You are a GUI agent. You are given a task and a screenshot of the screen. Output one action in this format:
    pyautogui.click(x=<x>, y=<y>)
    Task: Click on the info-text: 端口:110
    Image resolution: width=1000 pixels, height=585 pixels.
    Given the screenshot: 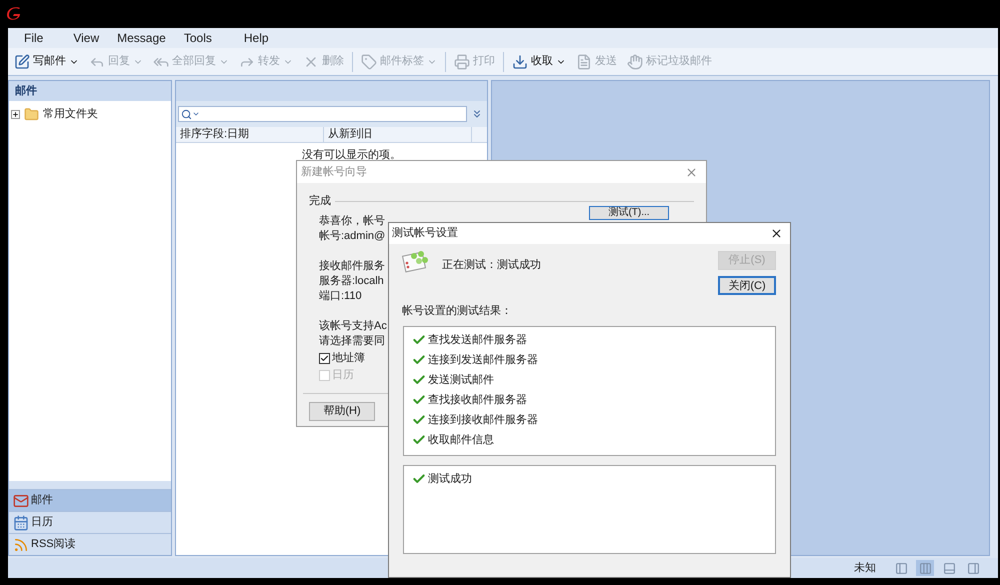 What is the action you would take?
    pyautogui.click(x=341, y=296)
    